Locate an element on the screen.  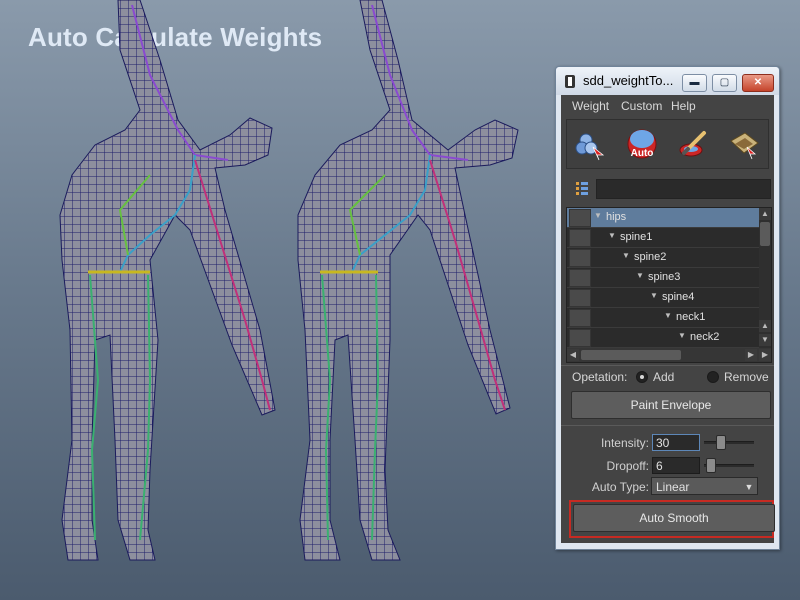
tree-horizontal-scrollbar: ◀ ▶ ▶ is located at coordinates (669, 355).